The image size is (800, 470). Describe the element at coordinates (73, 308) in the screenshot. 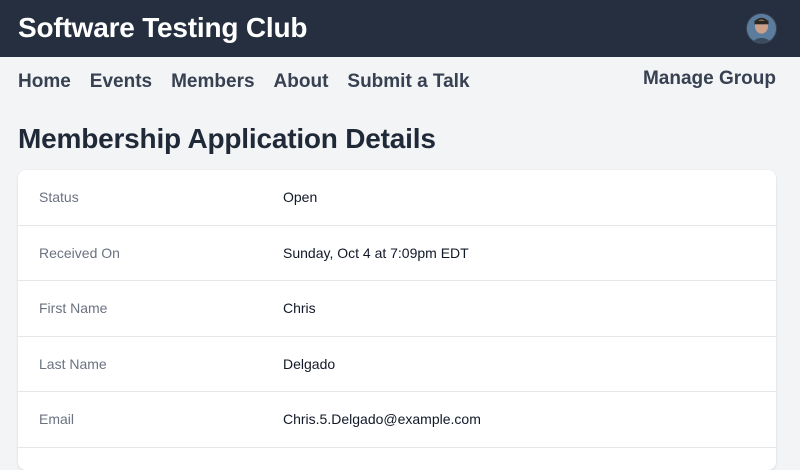

I see `detail-label: First Name` at that location.